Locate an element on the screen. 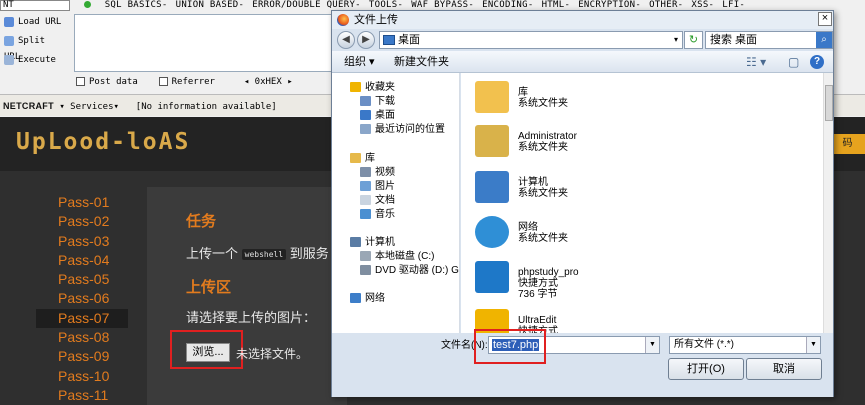  pass-link: Pass-04 is located at coordinates (82, 260).